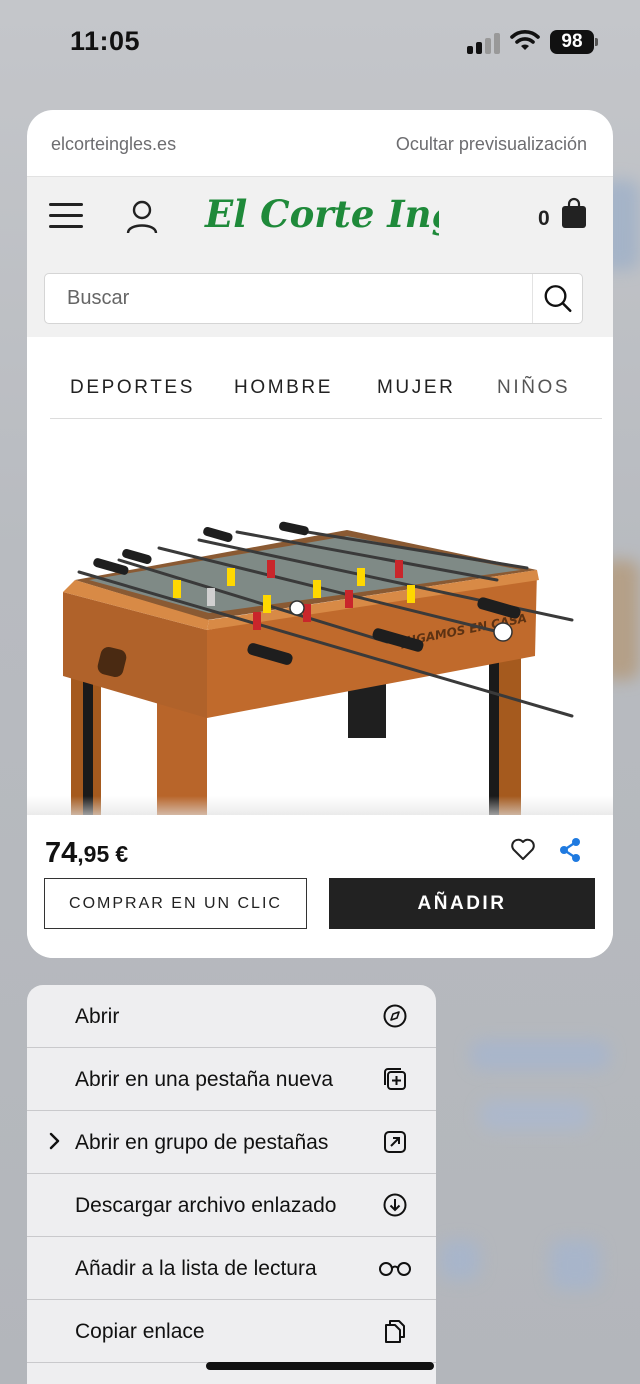 The image size is (640, 1384). Describe the element at coordinates (287, 298) in the screenshot. I see `search-input` at that location.